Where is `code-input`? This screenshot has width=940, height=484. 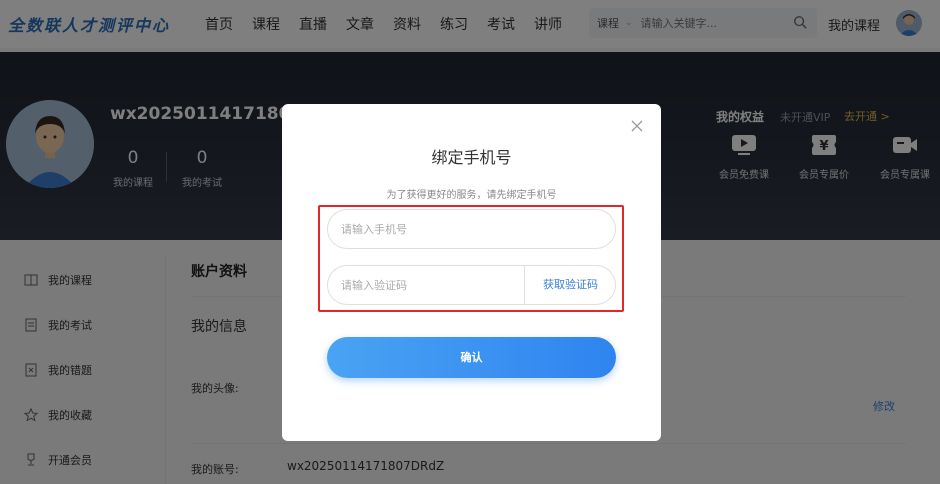 code-input is located at coordinates (426, 285).